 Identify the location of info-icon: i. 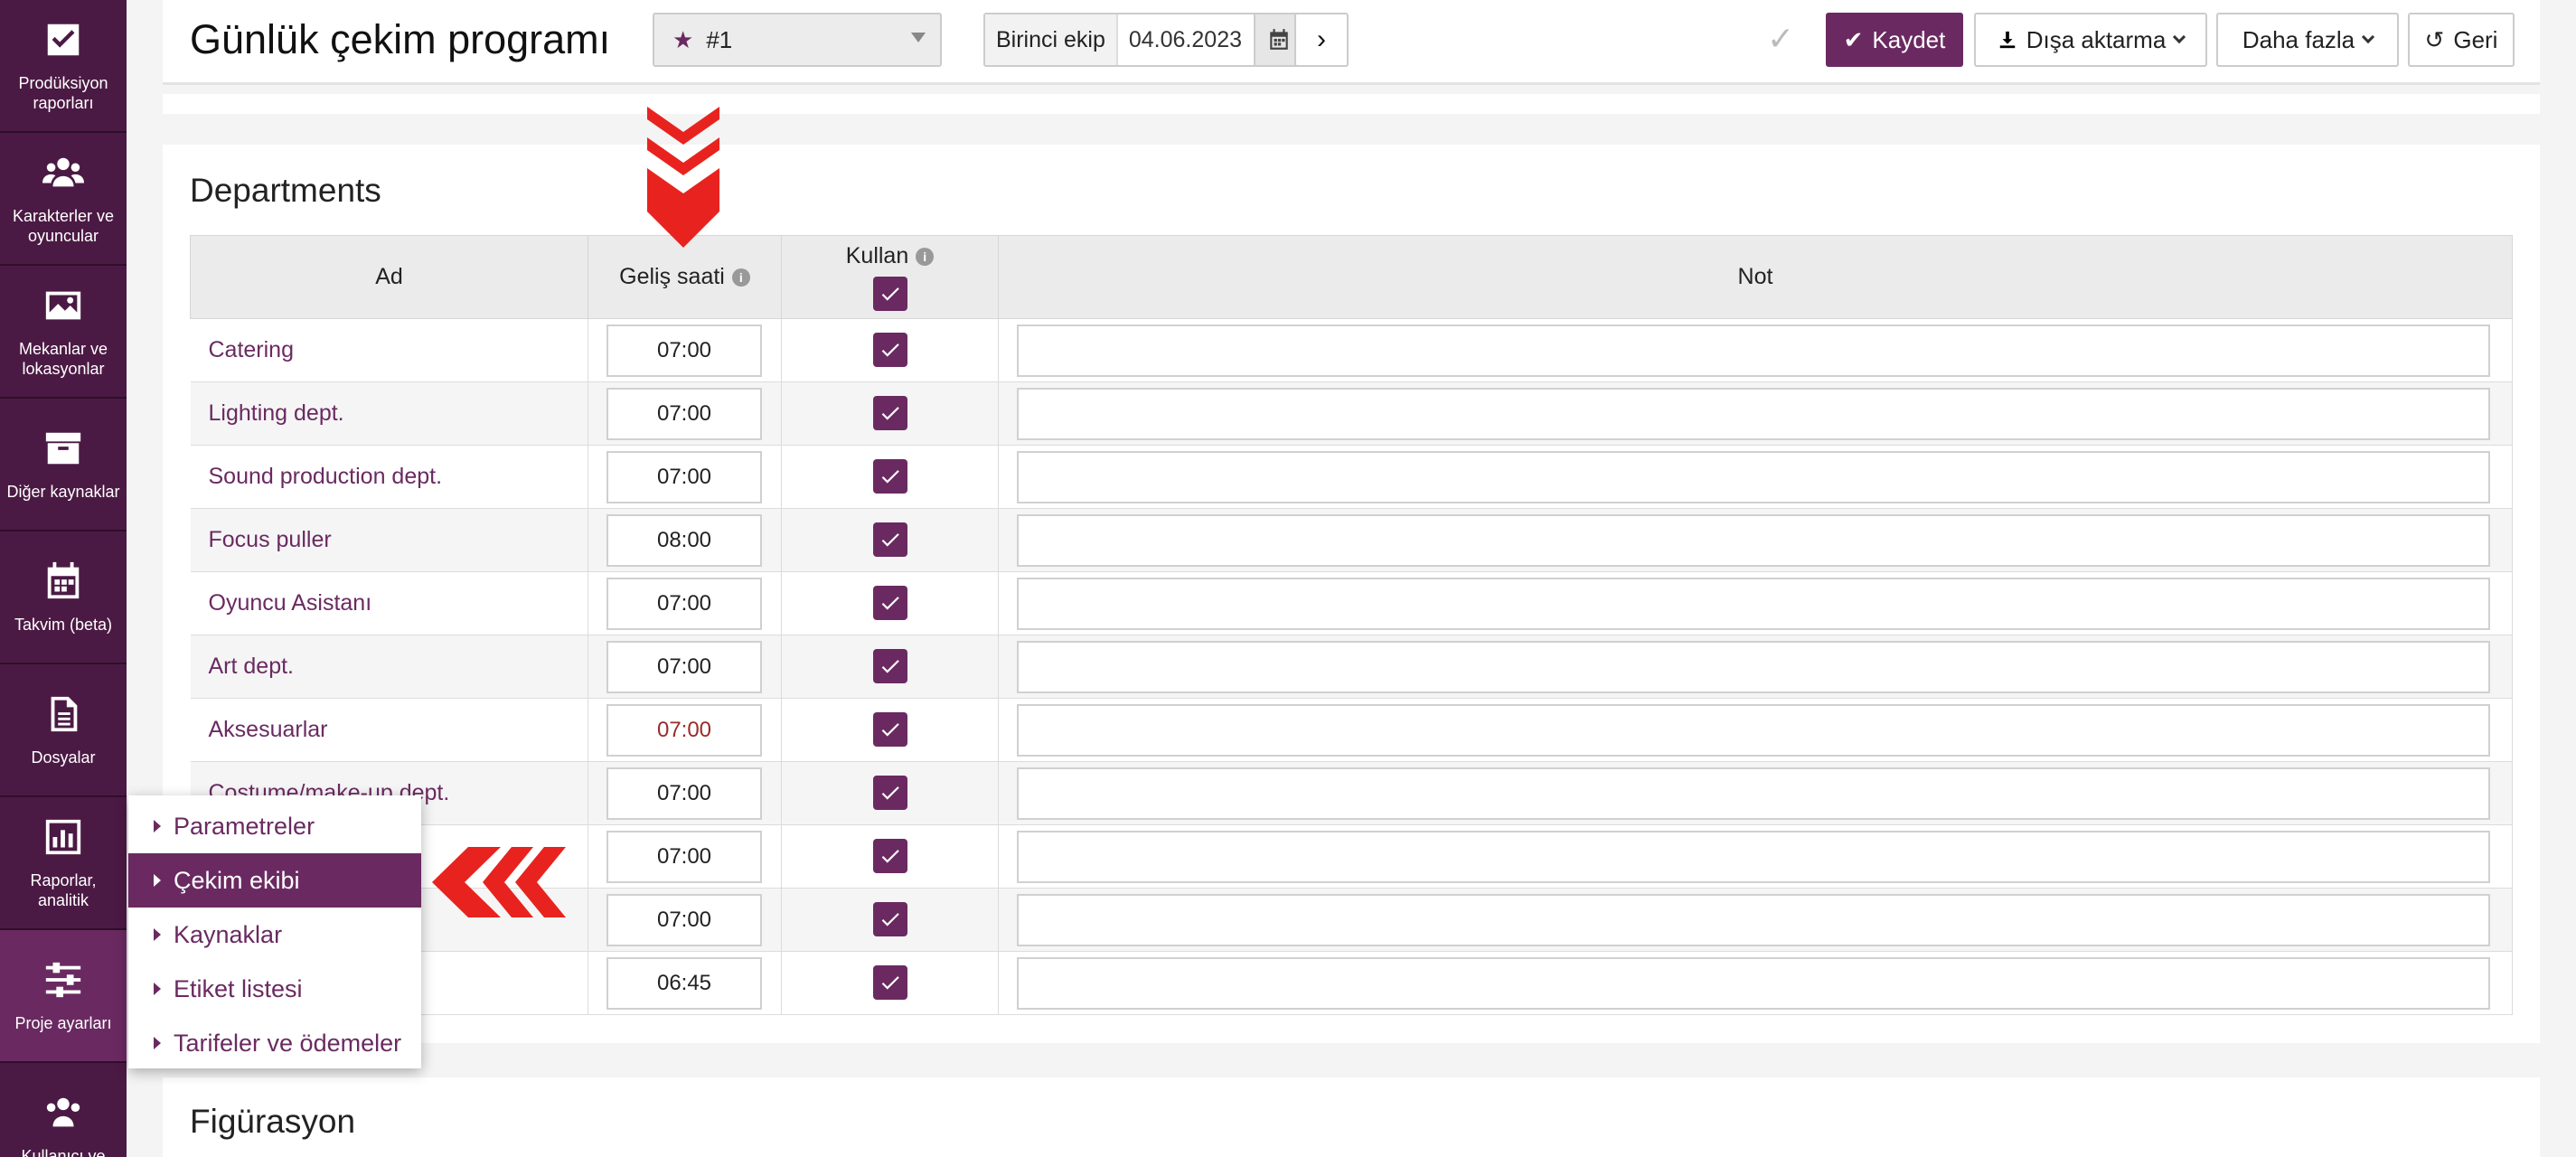
(740, 277).